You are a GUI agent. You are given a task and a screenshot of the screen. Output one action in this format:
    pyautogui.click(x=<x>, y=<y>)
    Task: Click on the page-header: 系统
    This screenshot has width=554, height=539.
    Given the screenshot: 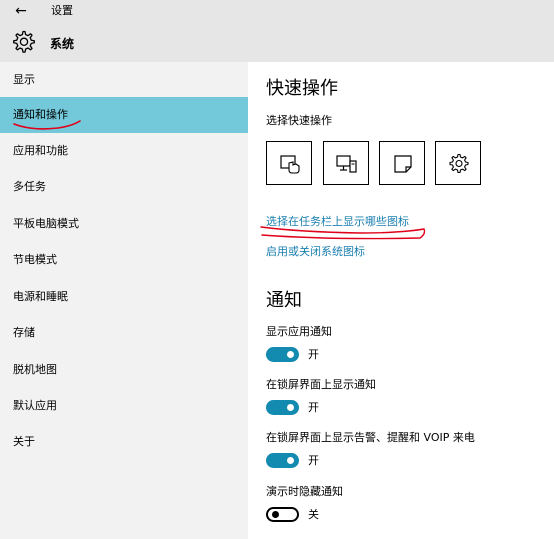 What is the action you would take?
    pyautogui.click(x=277, y=42)
    